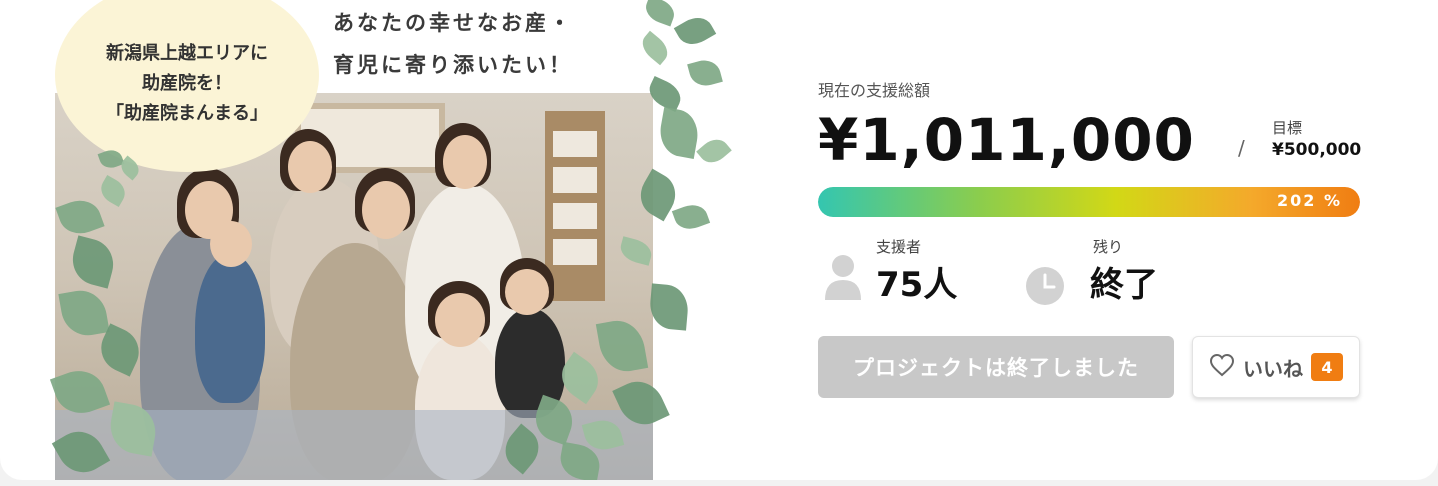 This screenshot has width=1438, height=486. What do you see at coordinates (1045, 286) in the screenshot?
I see `clock-icon` at bounding box center [1045, 286].